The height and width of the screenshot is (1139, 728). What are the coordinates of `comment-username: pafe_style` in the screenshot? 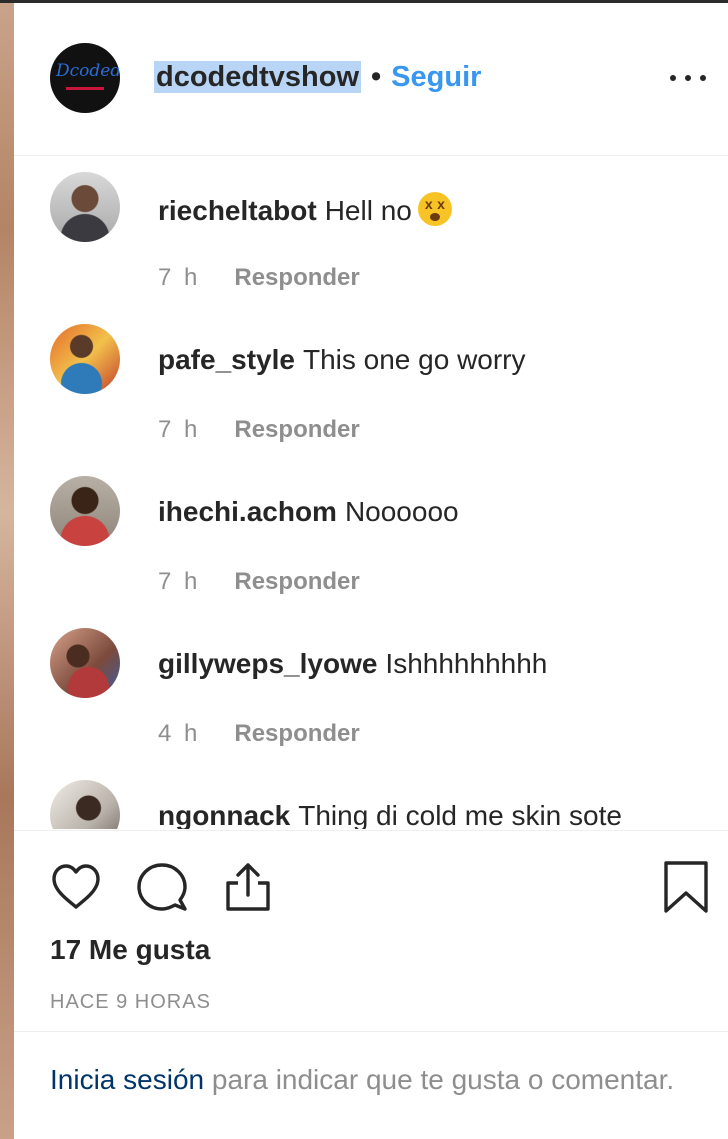 It's located at (226, 359).